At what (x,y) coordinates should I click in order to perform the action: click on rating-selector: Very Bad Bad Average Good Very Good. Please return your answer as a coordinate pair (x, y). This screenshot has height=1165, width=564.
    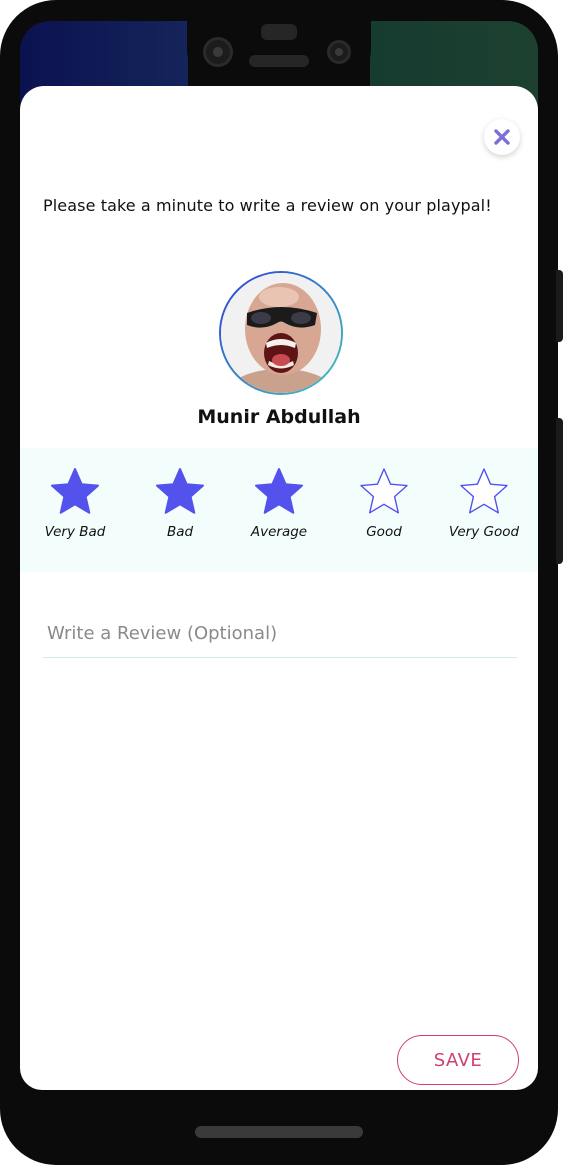
    Looking at the image, I should click on (279, 510).